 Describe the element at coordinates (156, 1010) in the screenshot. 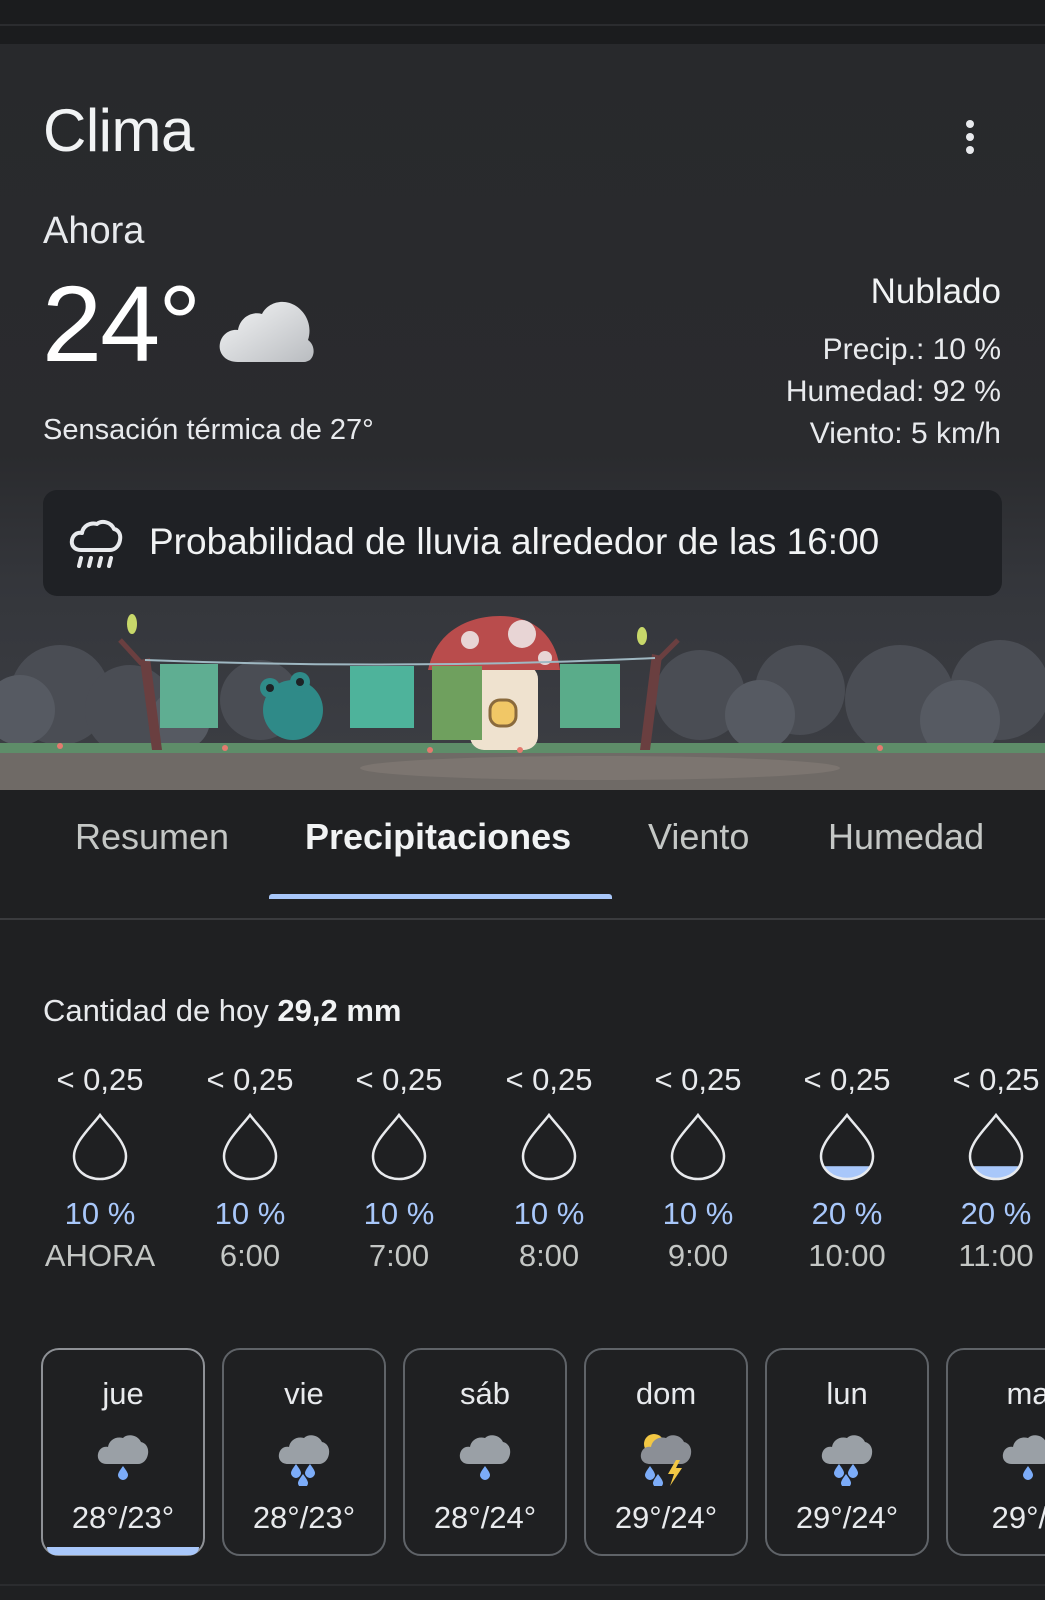

I see `amount-label: Cantidad de hoy` at that location.